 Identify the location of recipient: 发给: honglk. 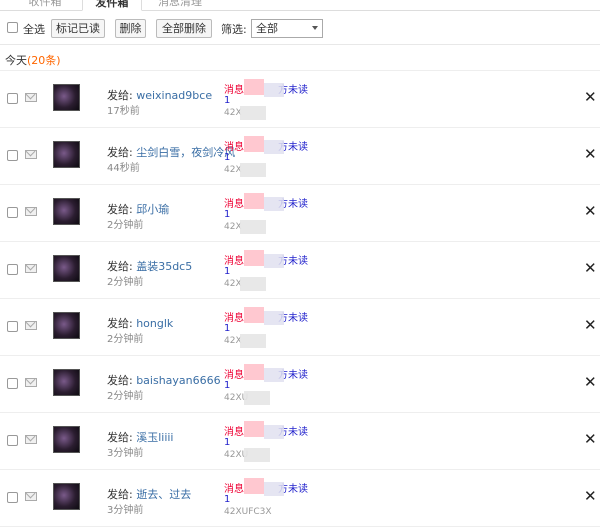
(140, 323).